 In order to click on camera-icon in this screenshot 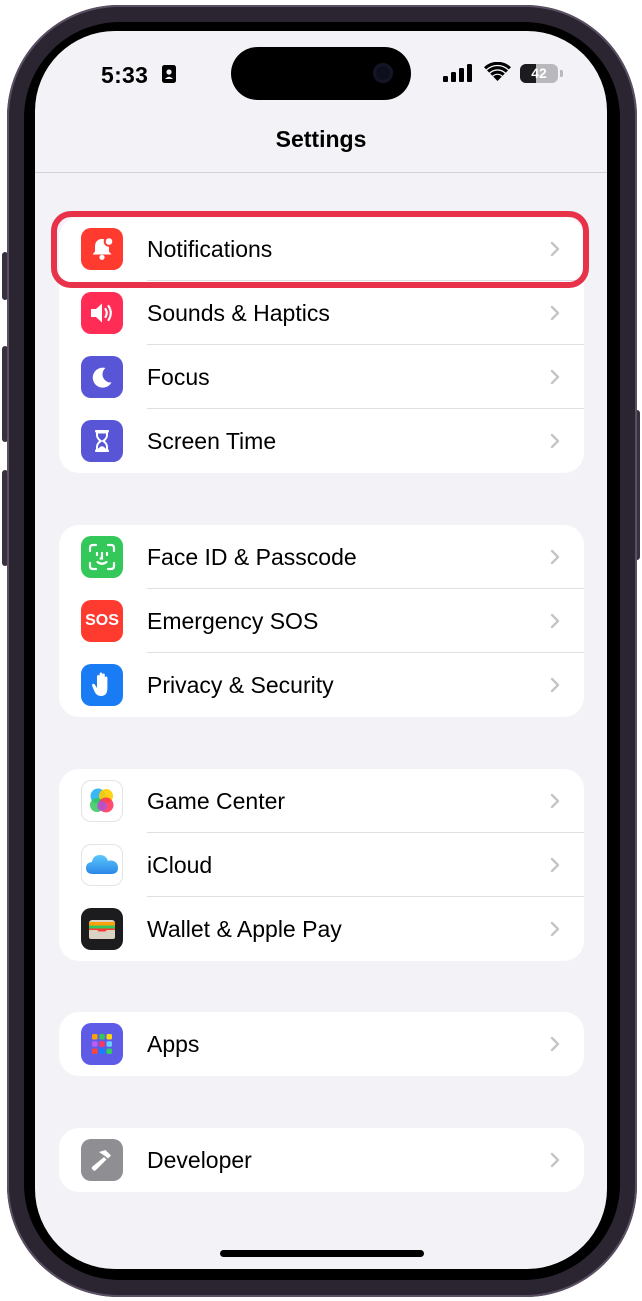, I will do `click(383, 73)`.